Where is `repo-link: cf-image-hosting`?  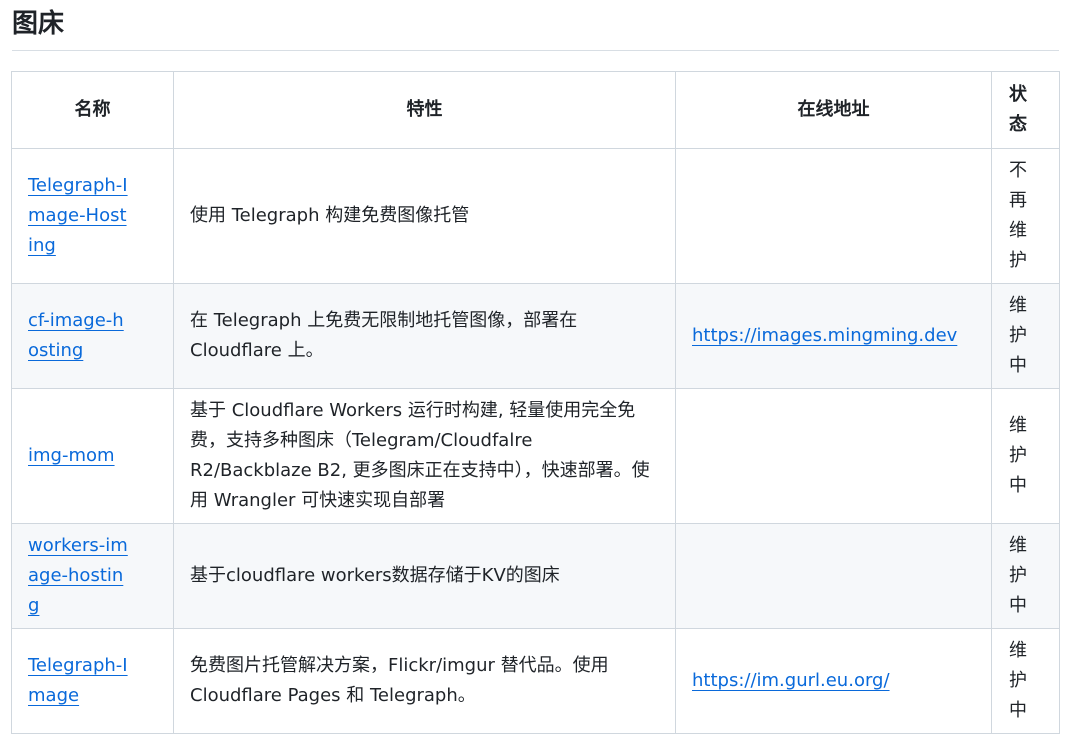
repo-link: cf-image-hosting is located at coordinates (78, 336).